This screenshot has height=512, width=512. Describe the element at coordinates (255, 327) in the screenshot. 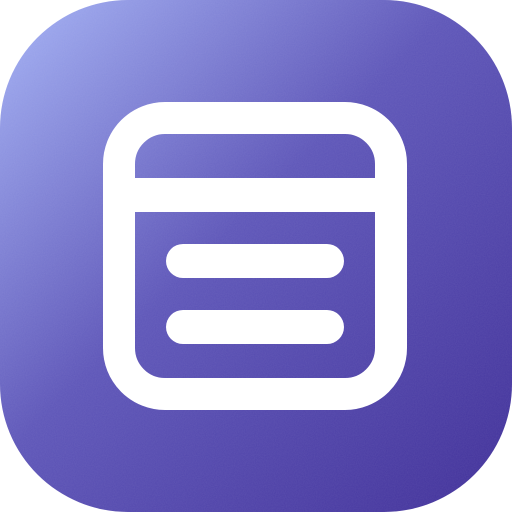

I see `list-line-bottom` at that location.